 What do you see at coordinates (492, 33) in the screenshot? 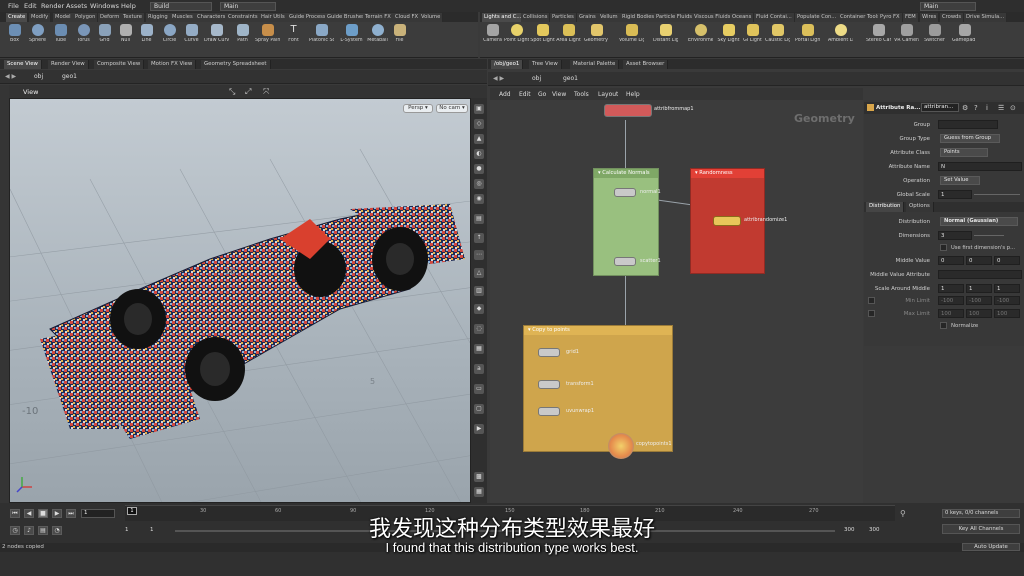
I see `tool-camera: Camera` at bounding box center [492, 33].